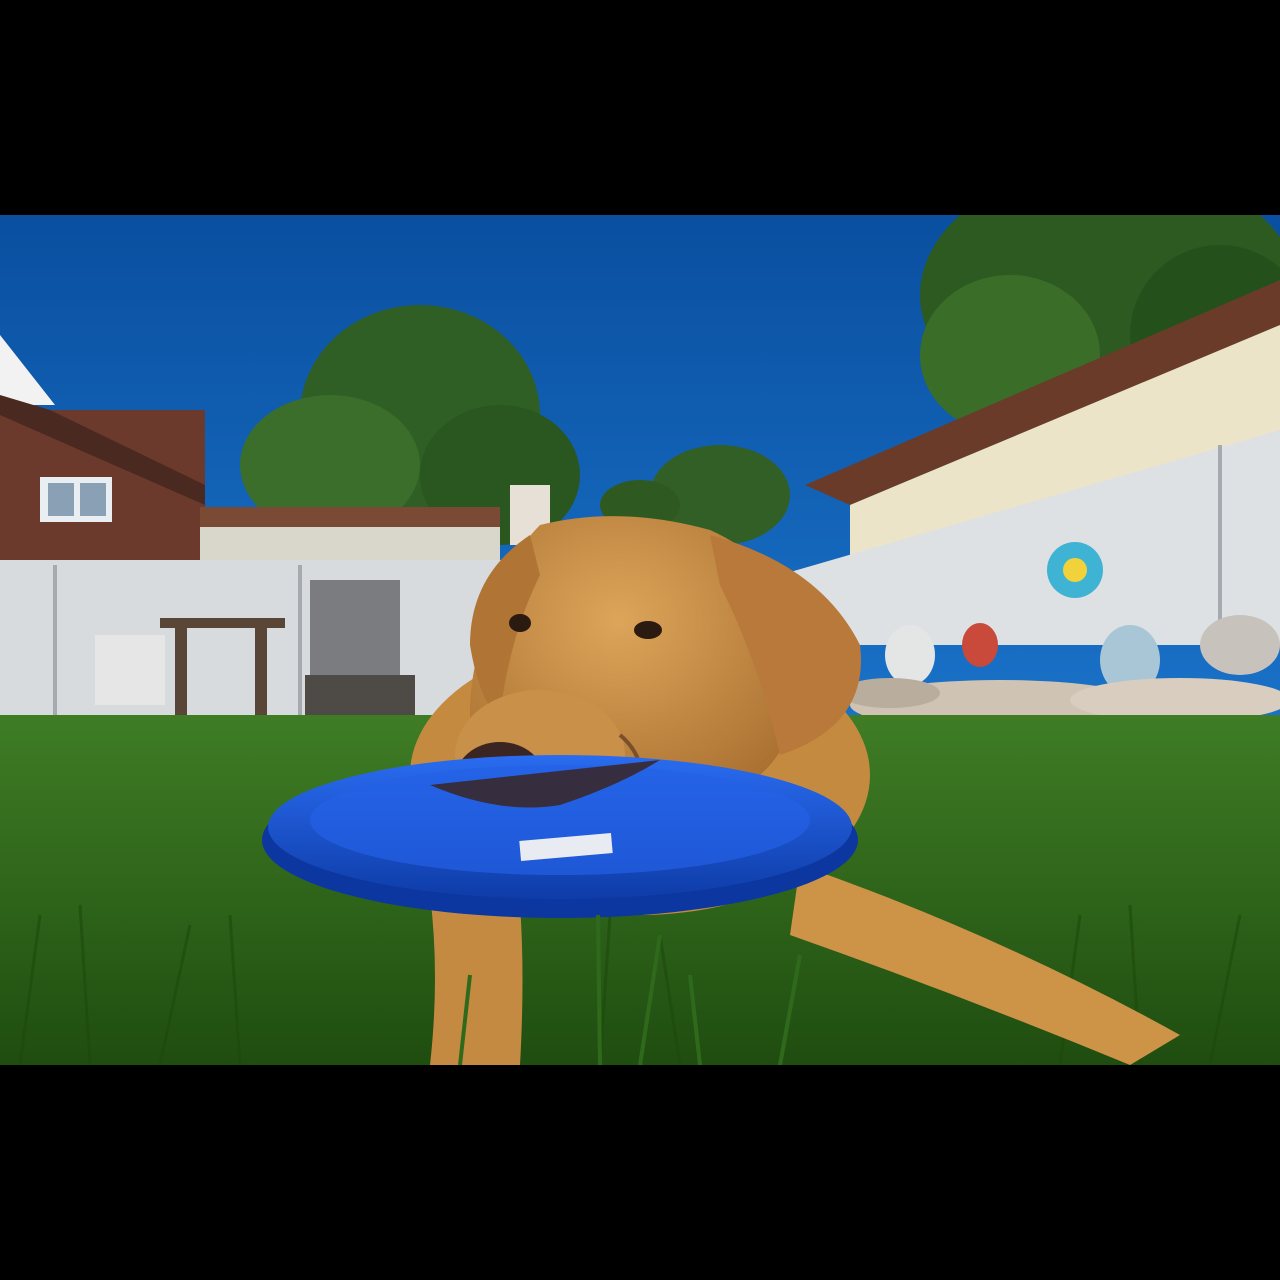 The image size is (1280, 1280). I want to click on frisbee, so click(560, 836).